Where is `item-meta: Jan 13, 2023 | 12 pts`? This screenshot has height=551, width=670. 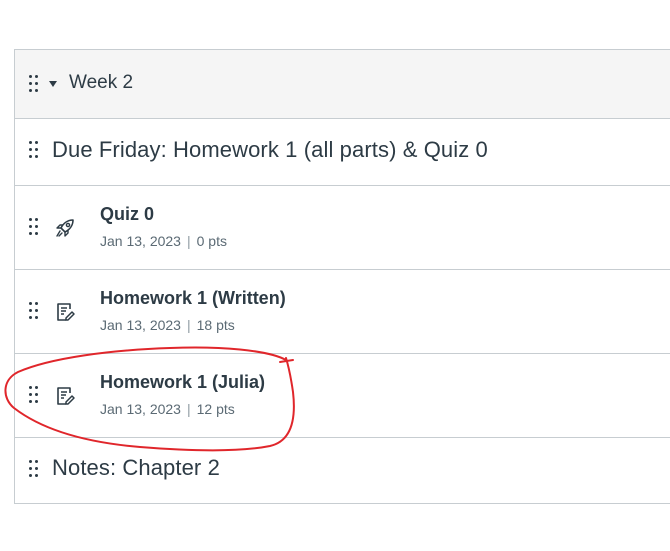 item-meta: Jan 13, 2023 | 12 pts is located at coordinates (167, 409).